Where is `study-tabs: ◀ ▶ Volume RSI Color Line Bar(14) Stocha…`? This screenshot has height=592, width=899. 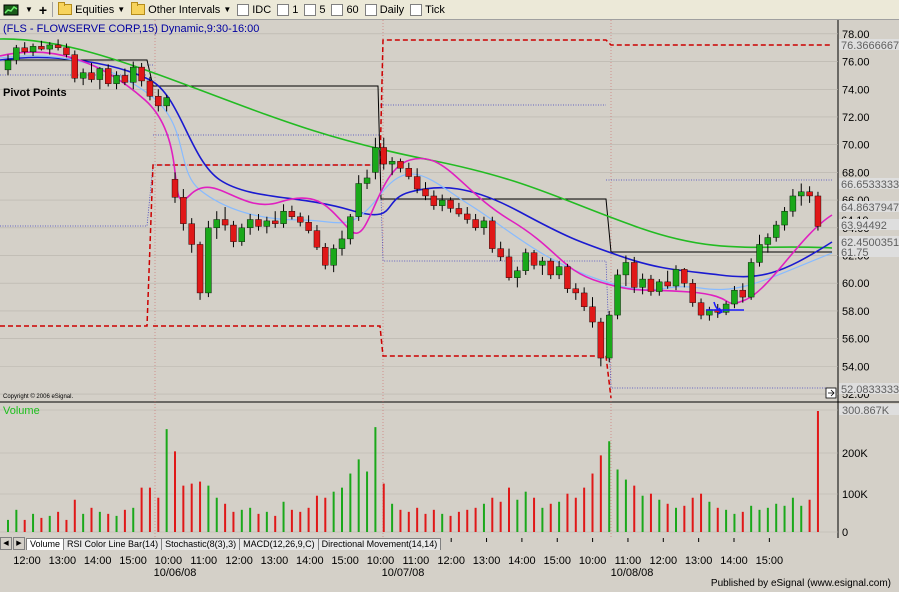
study-tabs: ◀ ▶ Volume RSI Color Line Bar(14) Stocha… is located at coordinates (221, 543).